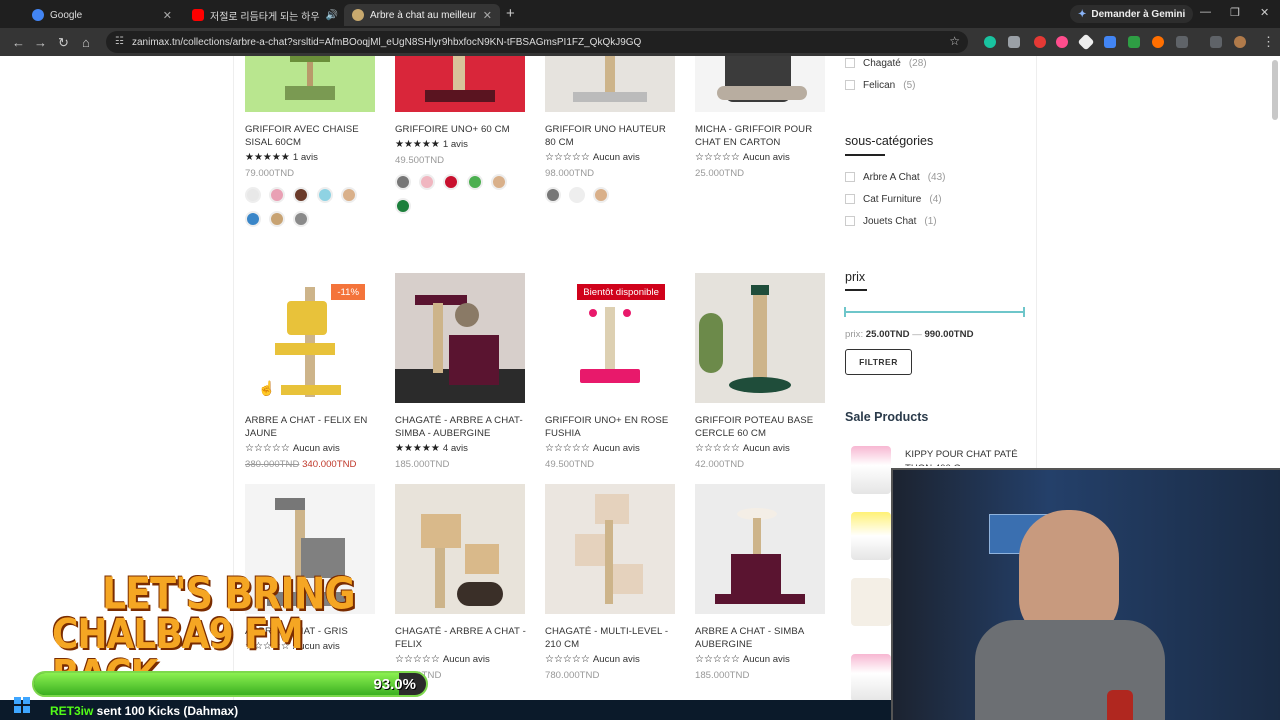 The image size is (1280, 720). What do you see at coordinates (886, 65) in the screenshot?
I see `brand-filter-chagate: Chagaté (28)` at bounding box center [886, 65].